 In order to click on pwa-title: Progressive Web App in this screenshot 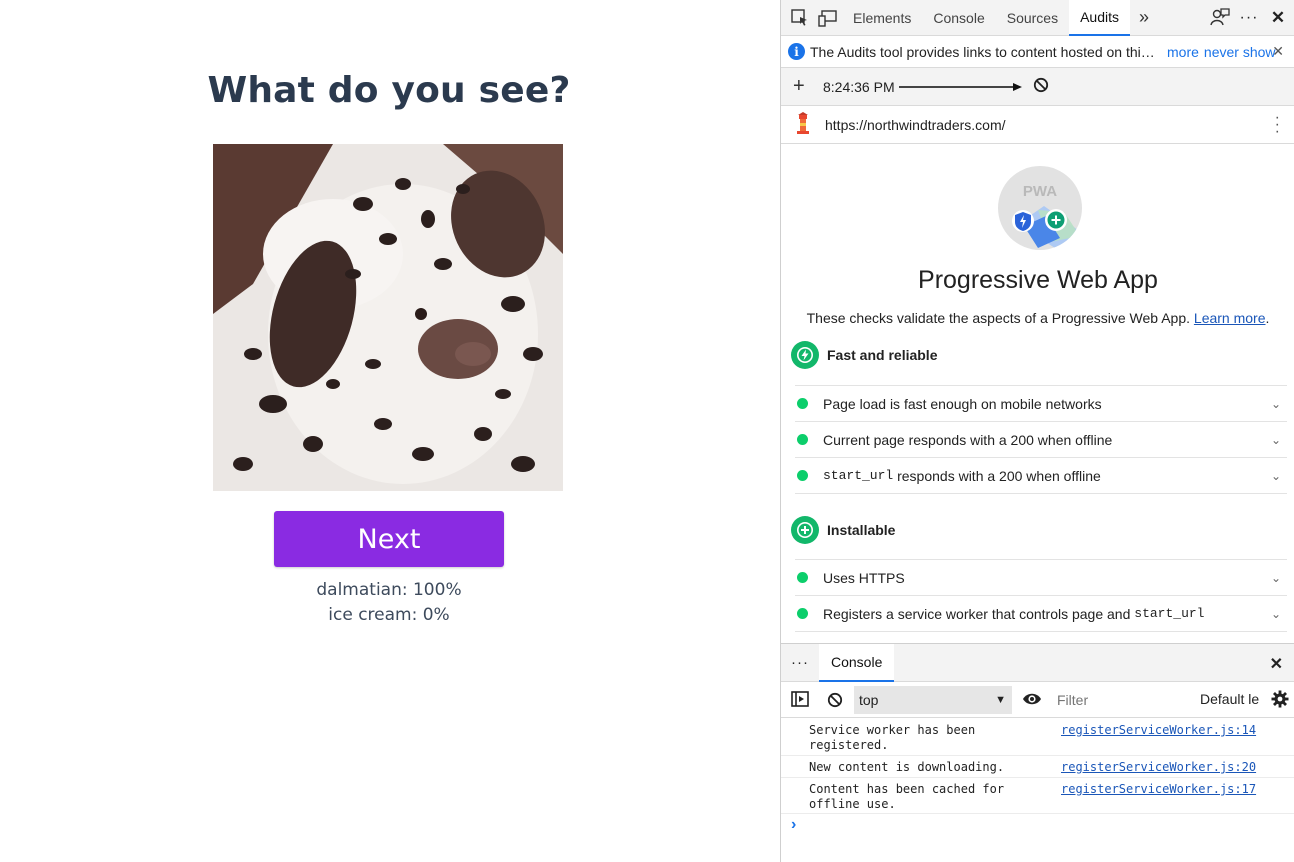, I will do `click(1038, 280)`.